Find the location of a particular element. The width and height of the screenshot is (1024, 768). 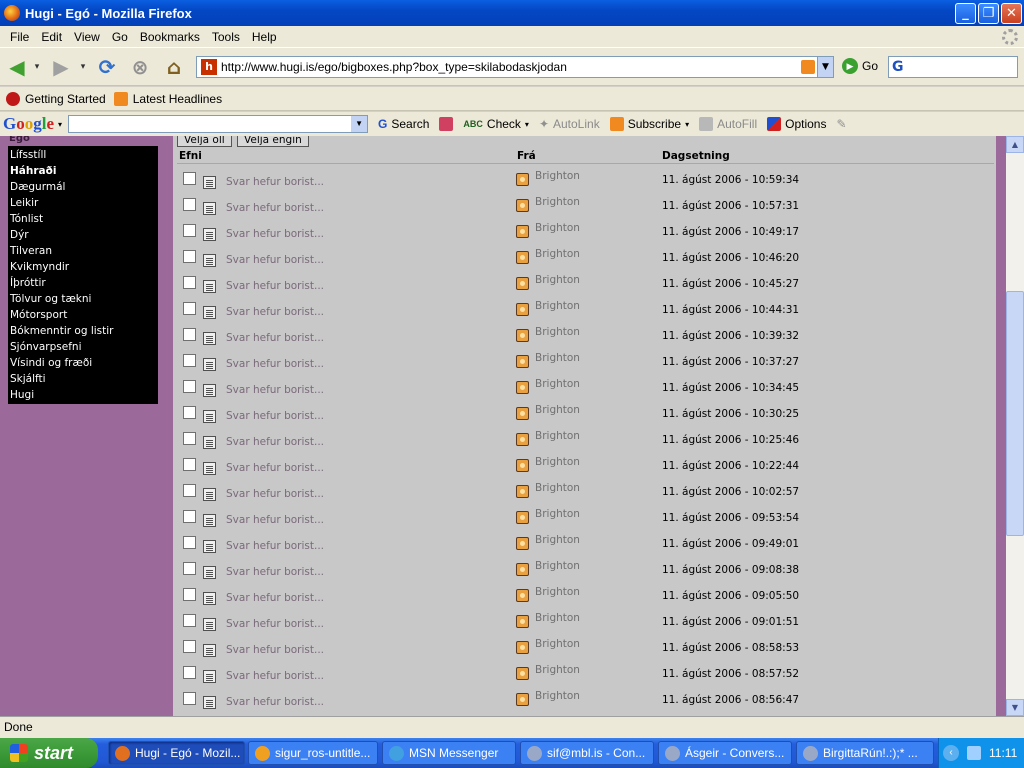

select-all-button: Velja öll is located at coordinates (204, 141).